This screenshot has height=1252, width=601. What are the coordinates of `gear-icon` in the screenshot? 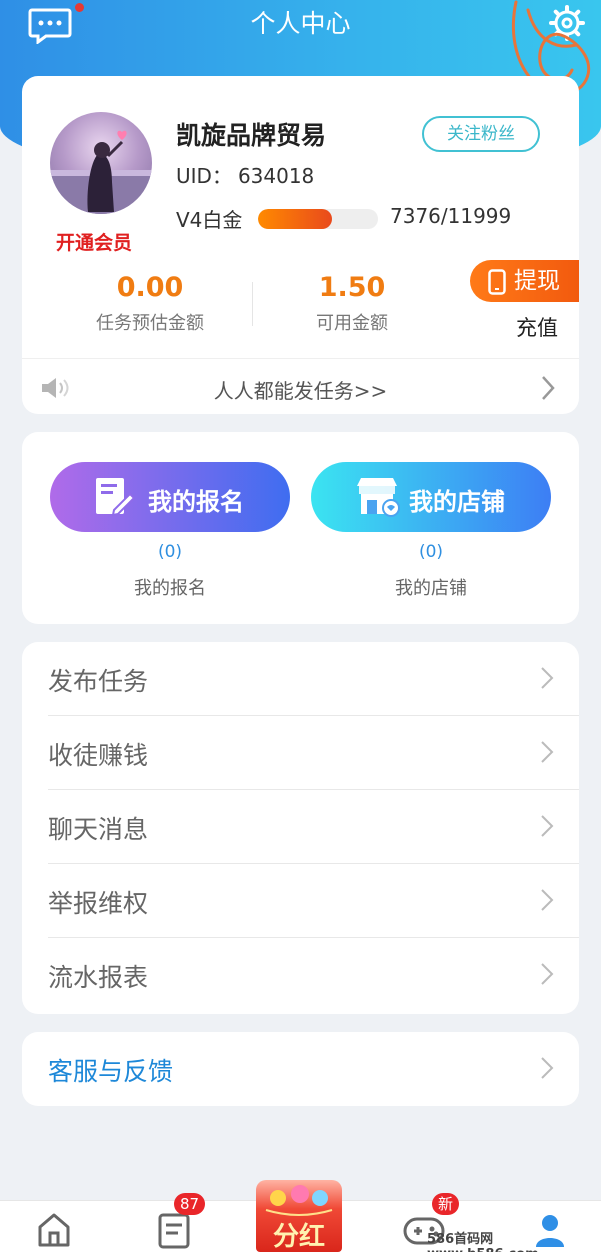 It's located at (567, 23).